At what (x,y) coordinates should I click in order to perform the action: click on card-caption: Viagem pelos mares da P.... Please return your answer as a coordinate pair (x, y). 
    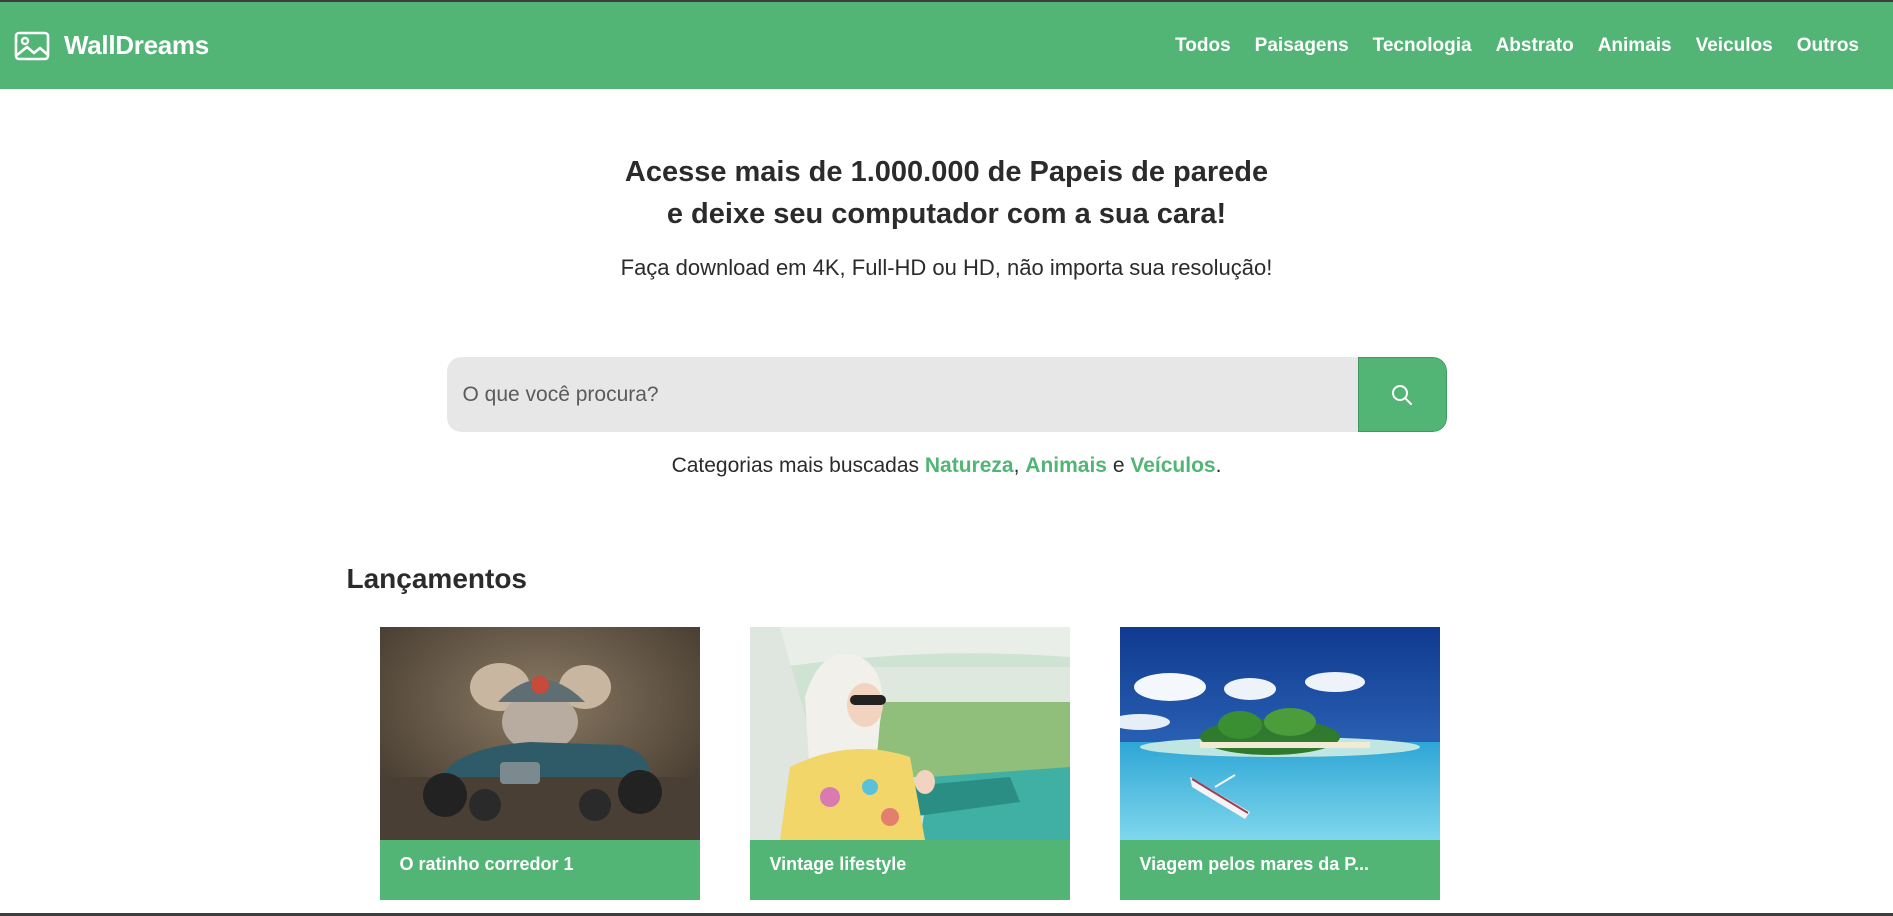
    Looking at the image, I should click on (1279, 870).